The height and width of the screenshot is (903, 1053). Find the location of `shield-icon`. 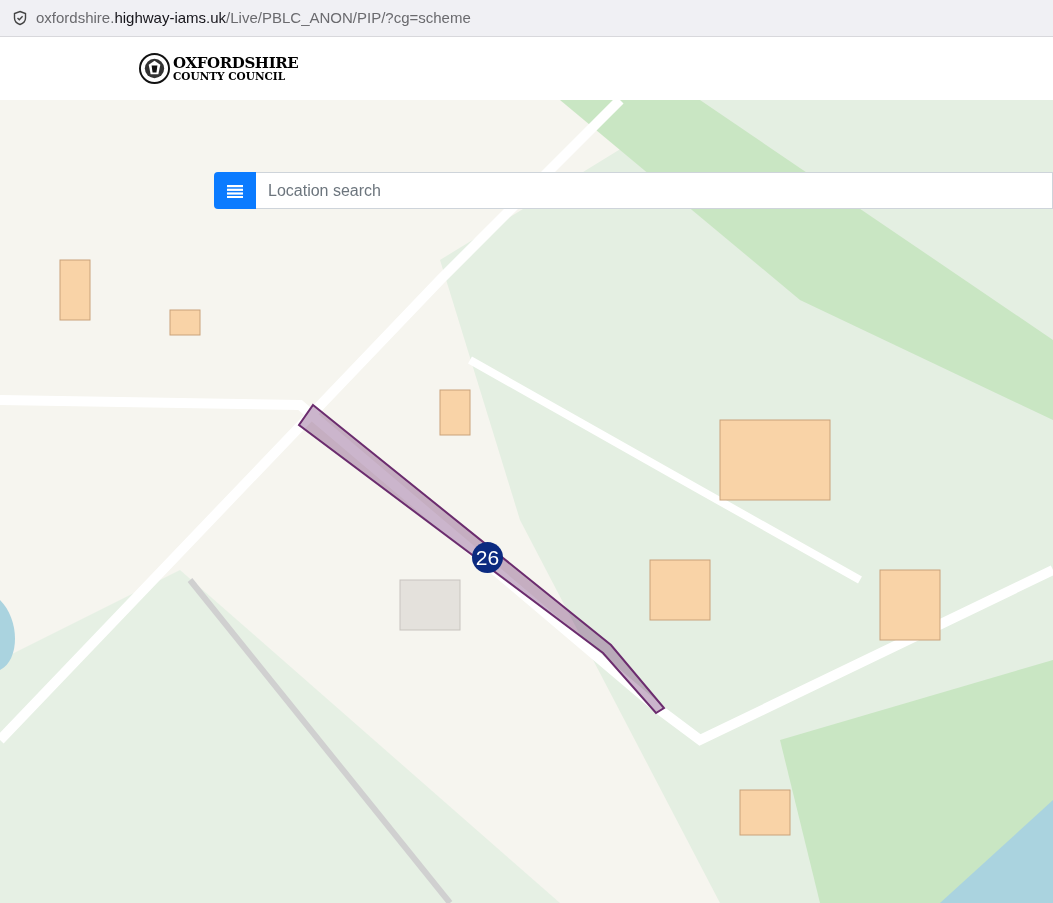

shield-icon is located at coordinates (20, 18).